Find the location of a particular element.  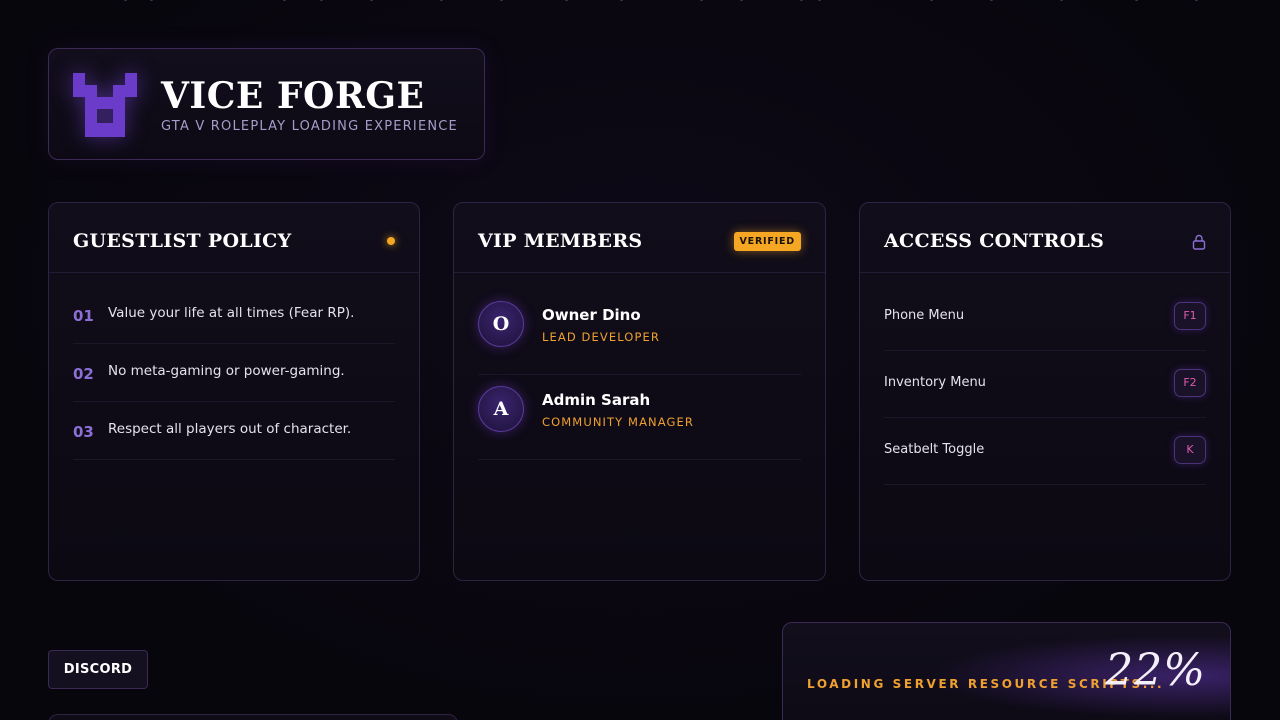

control-item: Inventory Menu F2 is located at coordinates (1045, 384).